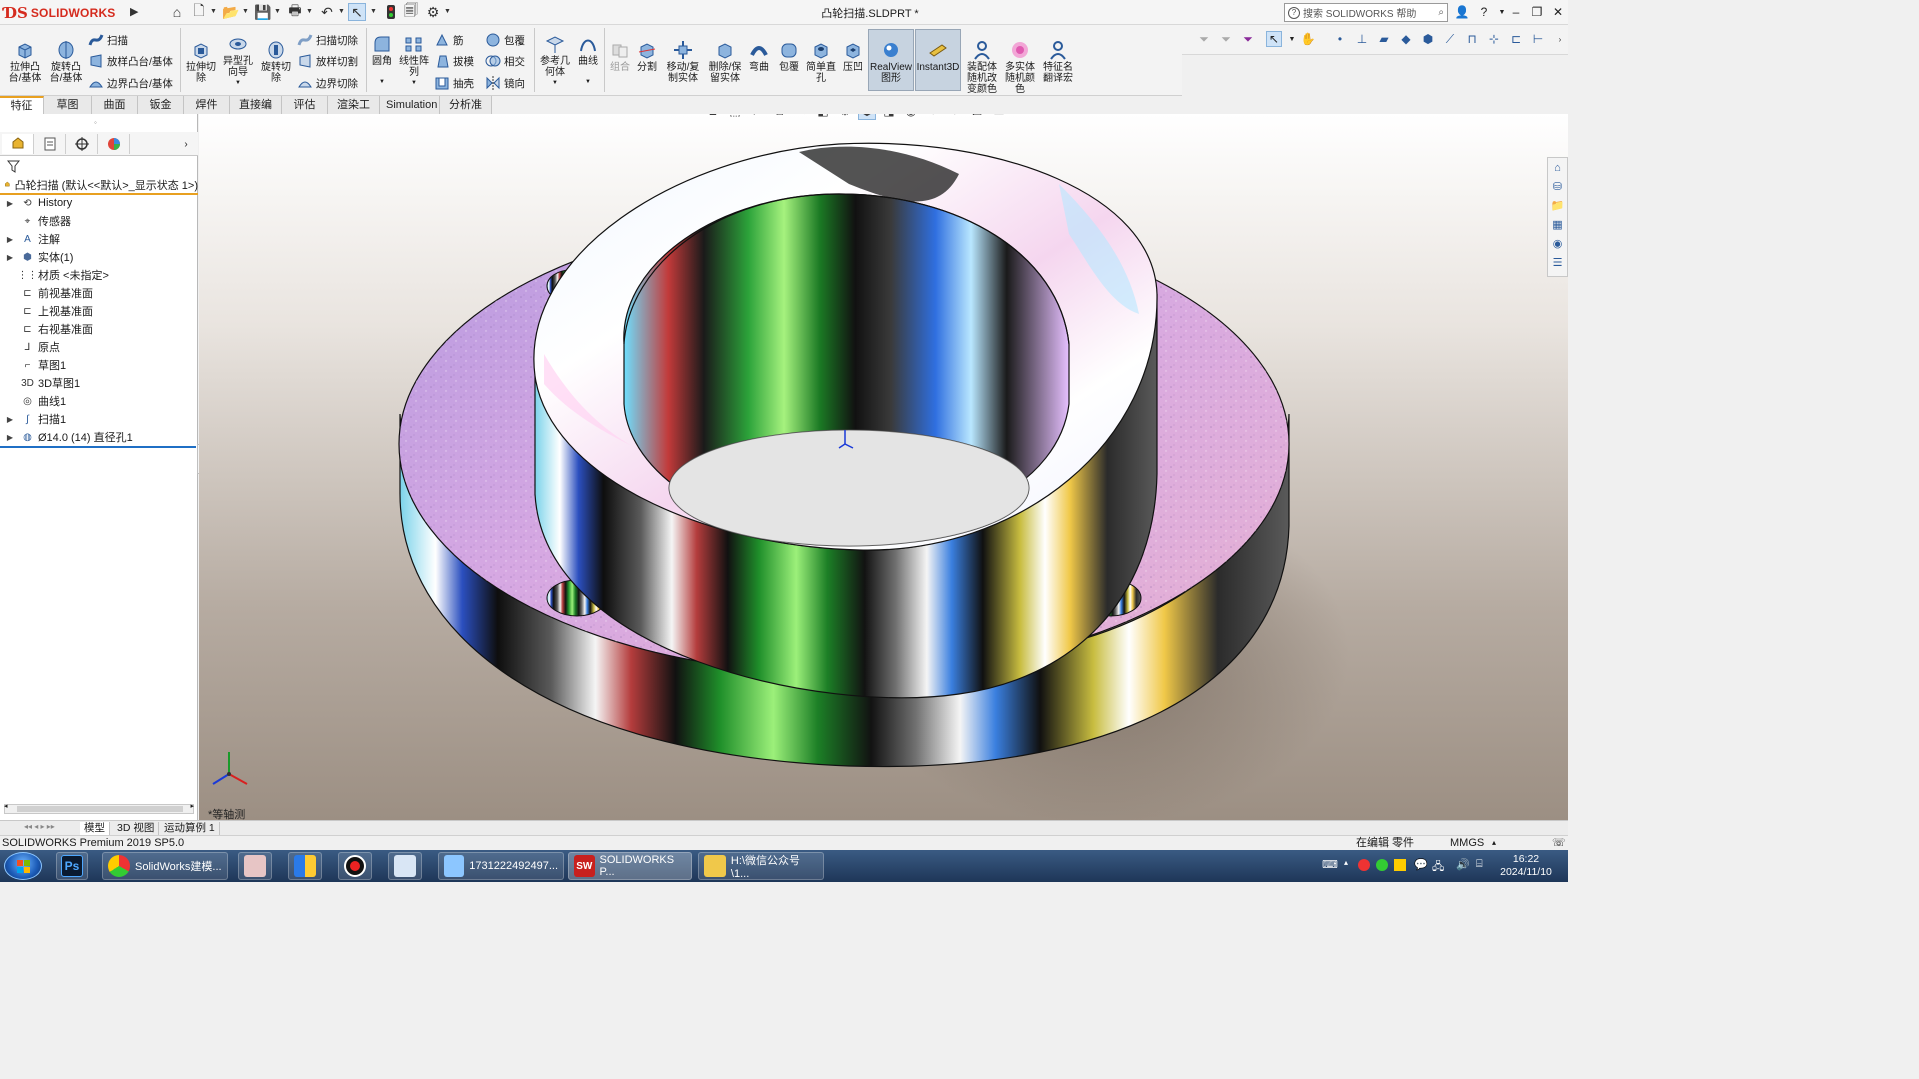  Describe the element at coordinates (454, 61) in the screenshot. I see `draft-button: 拔模` at that location.